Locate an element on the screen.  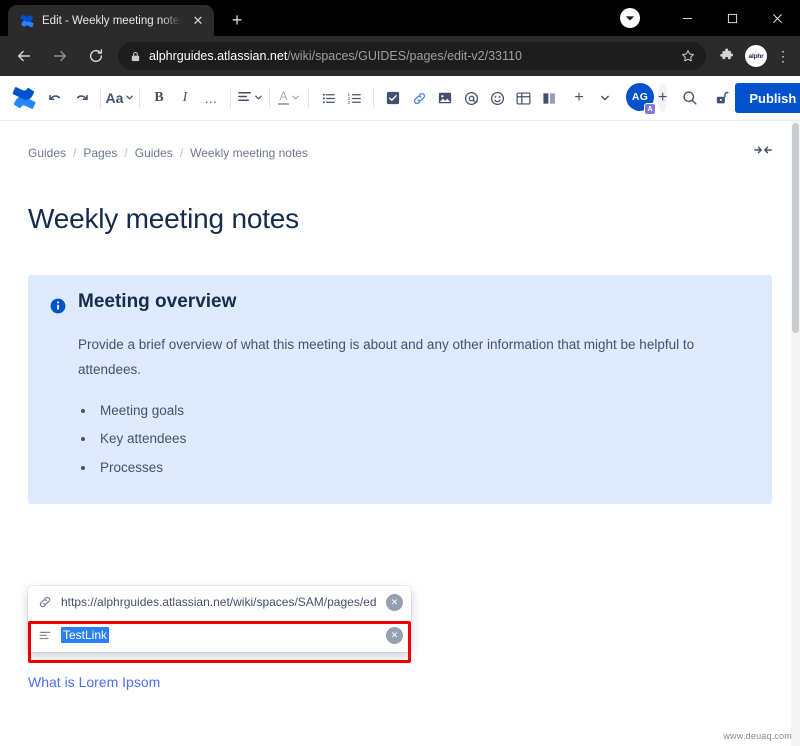
url-path: /wiki/spaces/GUIDES/pages/edit-v2/33110 is located at coordinates (404, 56).